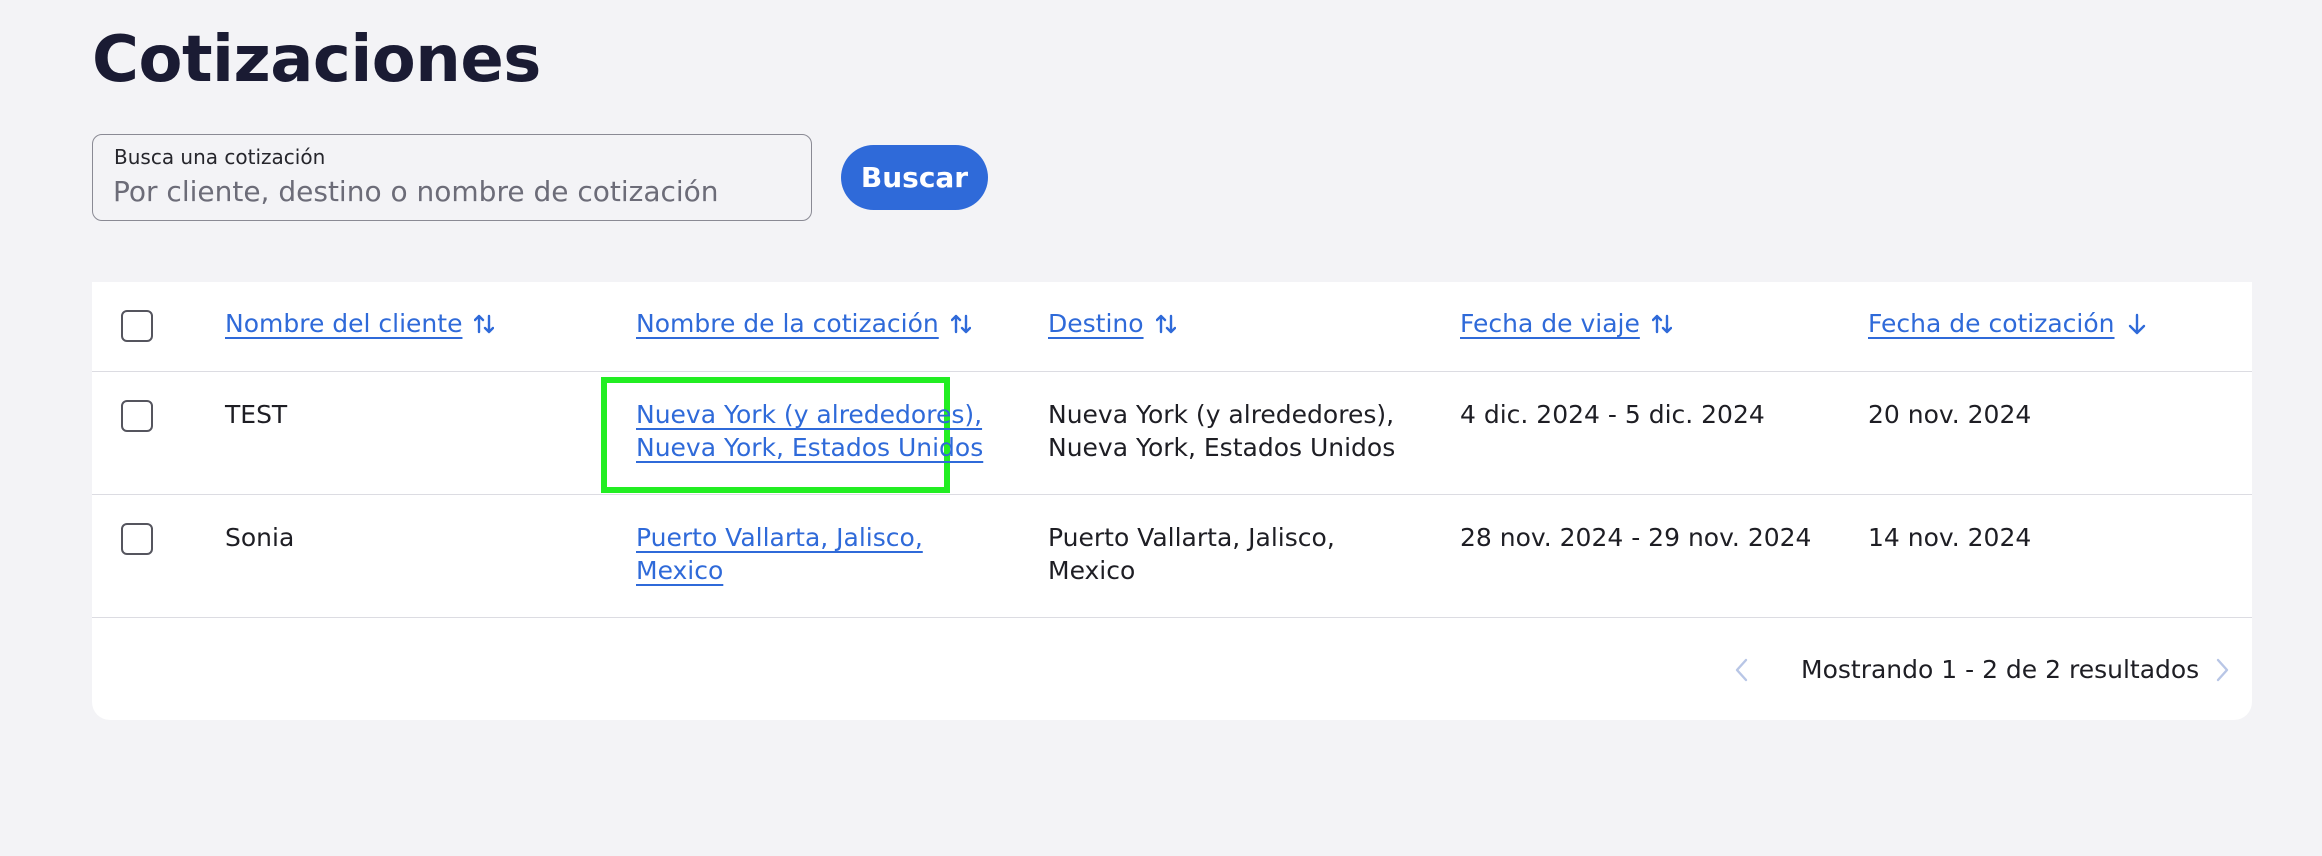 Image resolution: width=2322 pixels, height=856 pixels. Describe the element at coordinates (1991, 323) in the screenshot. I see `column-header-label: Fecha de cotización` at that location.